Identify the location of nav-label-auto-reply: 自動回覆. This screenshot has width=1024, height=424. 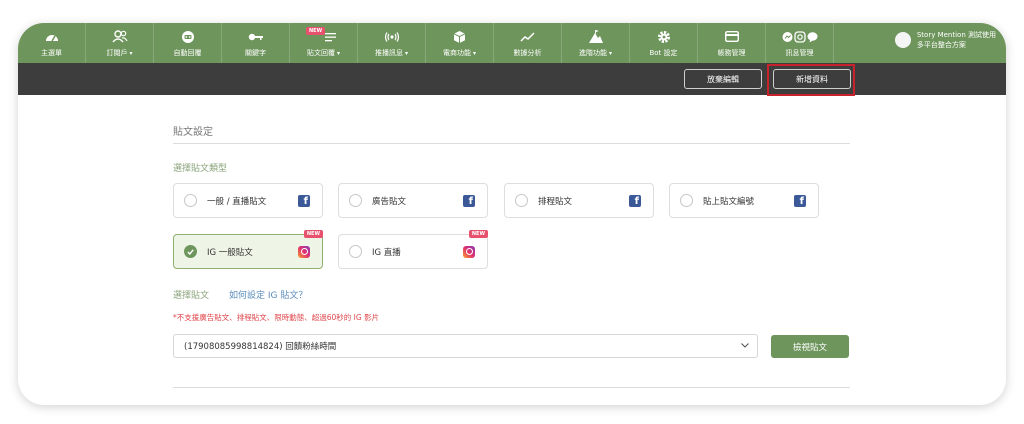
(187, 52).